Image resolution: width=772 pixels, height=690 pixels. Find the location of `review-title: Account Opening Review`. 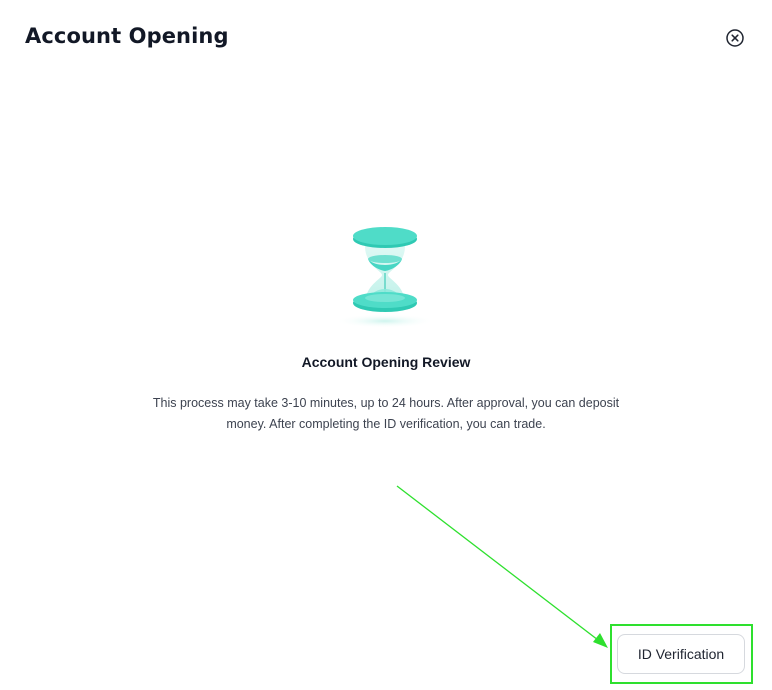

review-title: Account Opening Review is located at coordinates (386, 362).